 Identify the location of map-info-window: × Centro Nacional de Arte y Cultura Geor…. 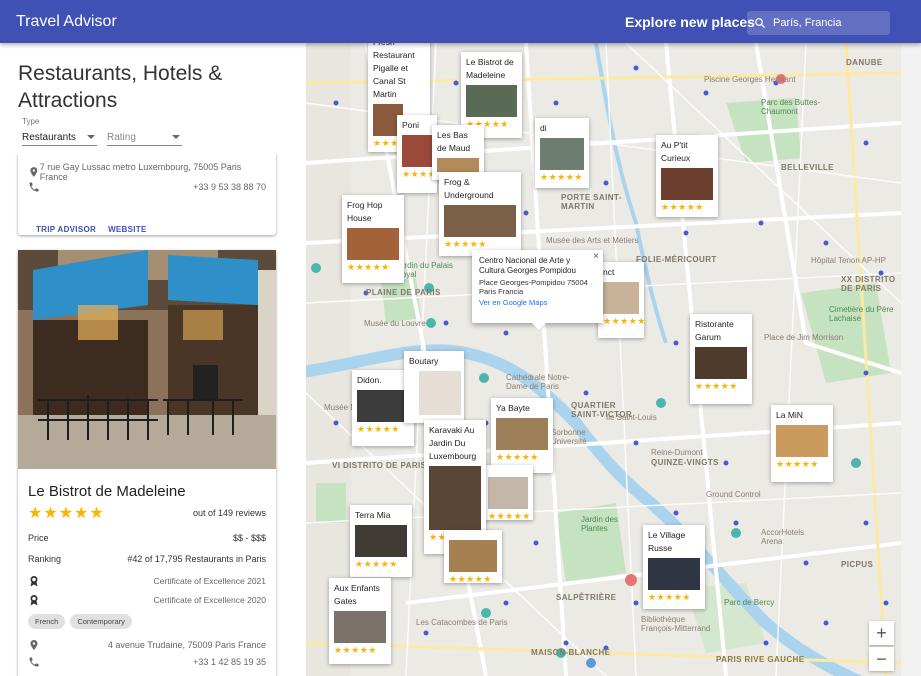
(537, 290).